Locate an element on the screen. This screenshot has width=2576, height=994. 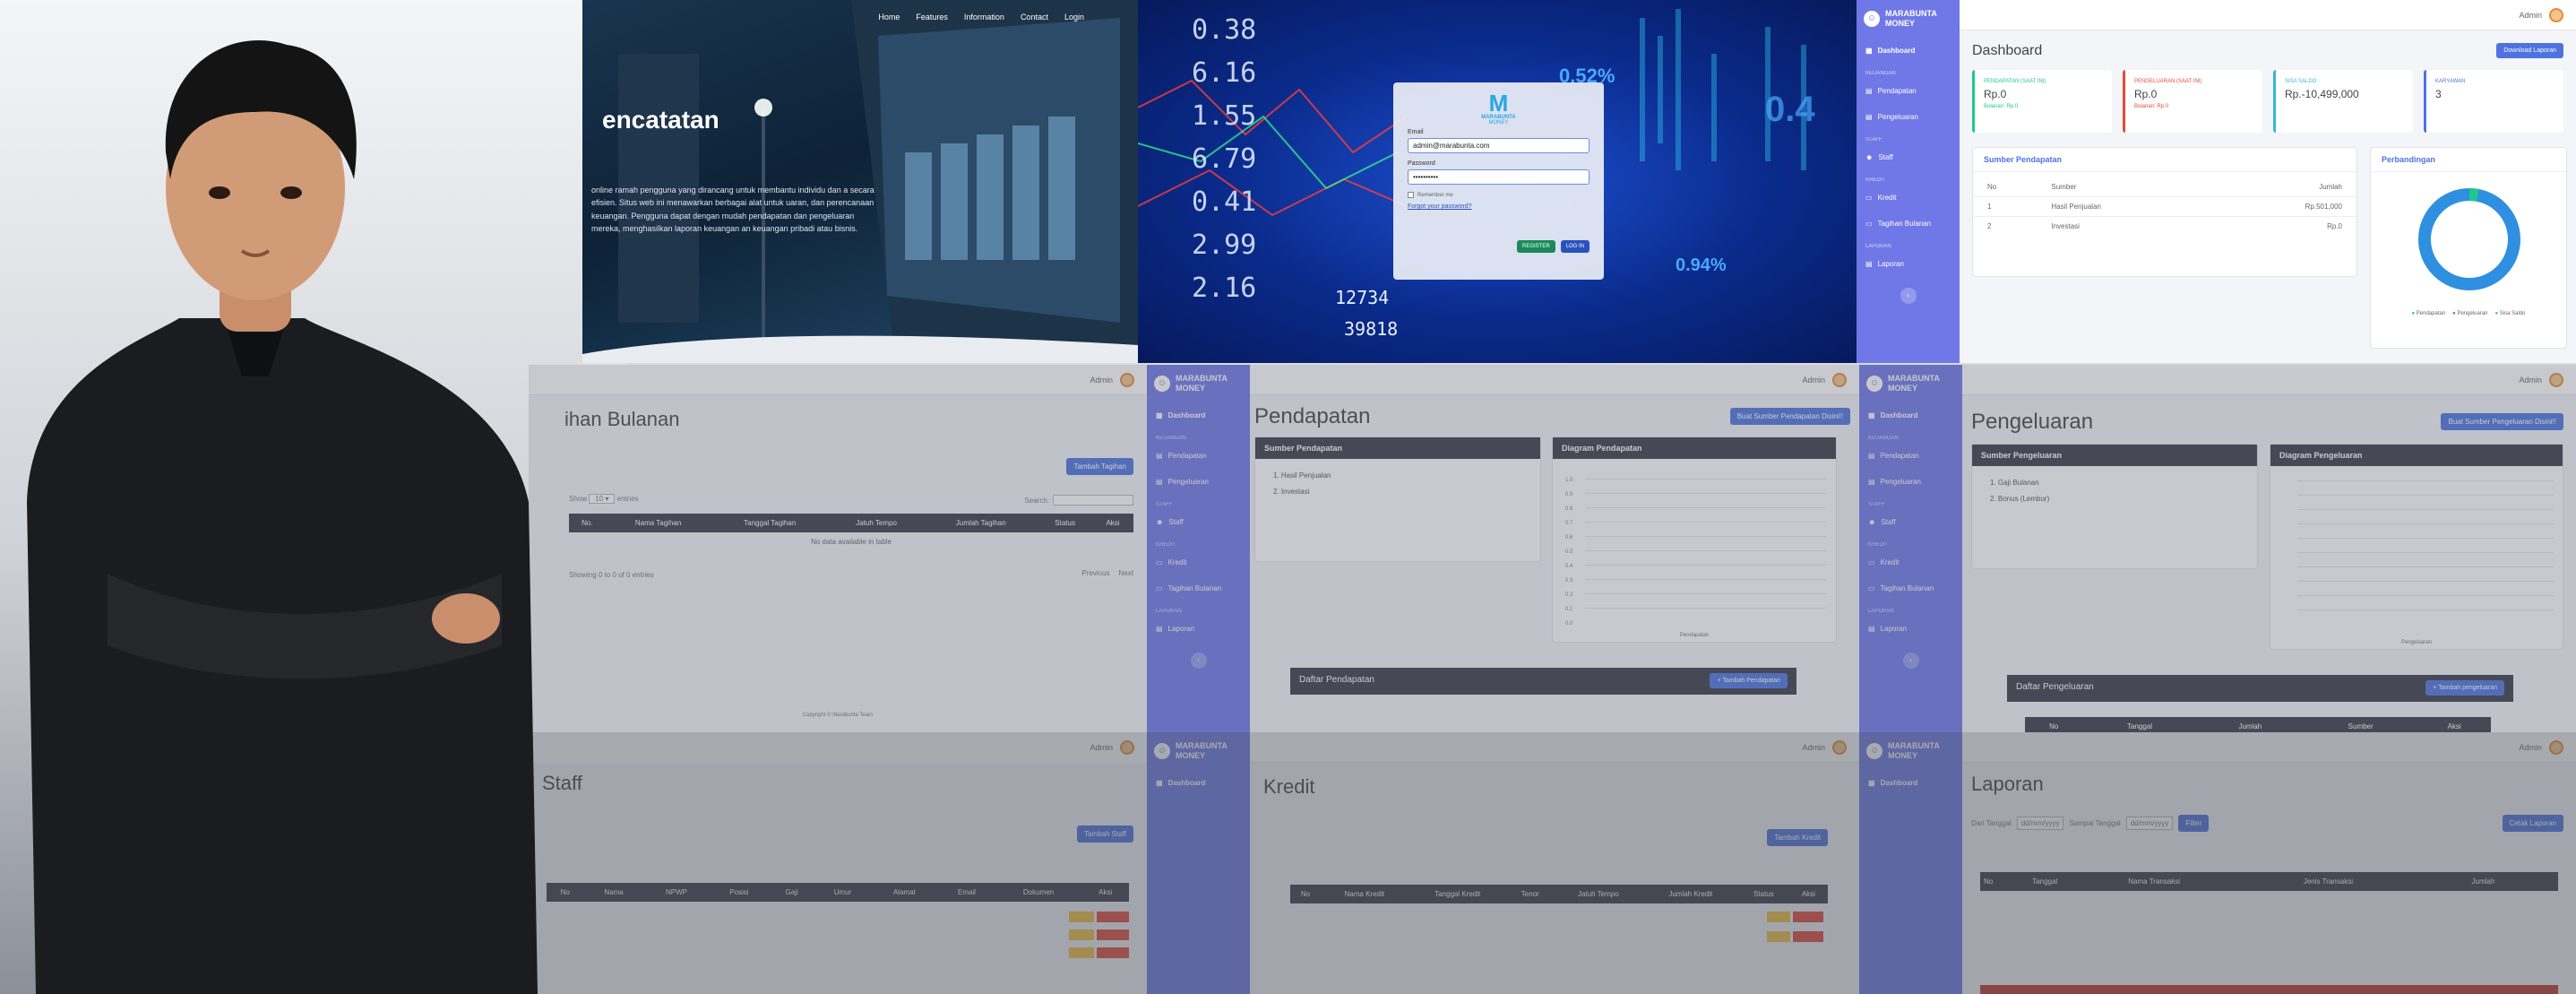
nav-home: Home is located at coordinates (889, 17).